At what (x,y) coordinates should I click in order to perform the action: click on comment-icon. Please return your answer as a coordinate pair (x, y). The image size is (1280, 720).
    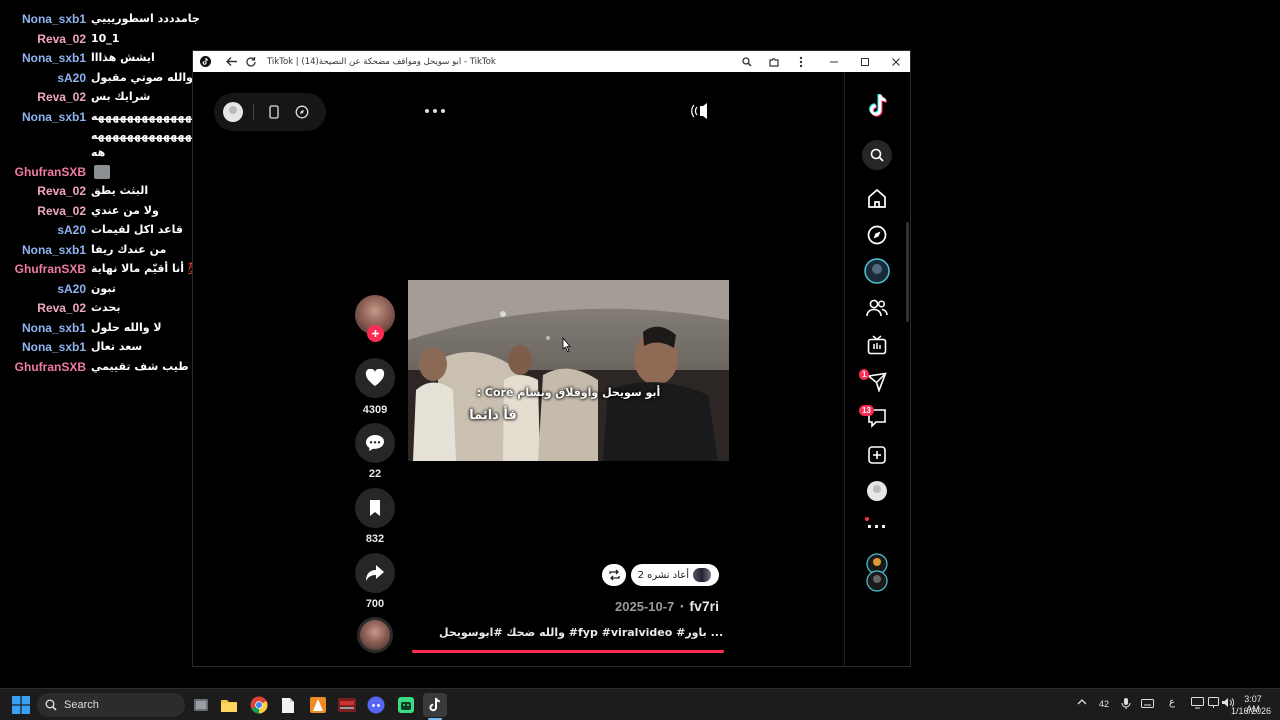
    Looking at the image, I should click on (375, 443).